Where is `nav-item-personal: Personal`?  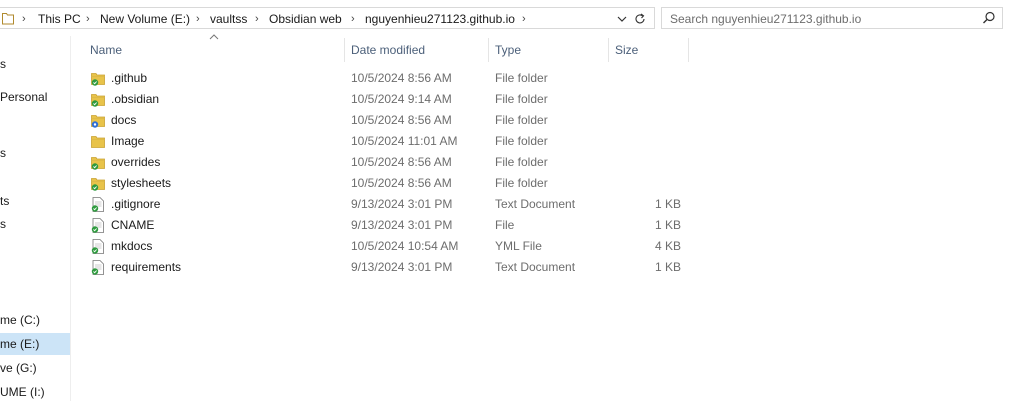
nav-item-personal: Personal is located at coordinates (35, 97).